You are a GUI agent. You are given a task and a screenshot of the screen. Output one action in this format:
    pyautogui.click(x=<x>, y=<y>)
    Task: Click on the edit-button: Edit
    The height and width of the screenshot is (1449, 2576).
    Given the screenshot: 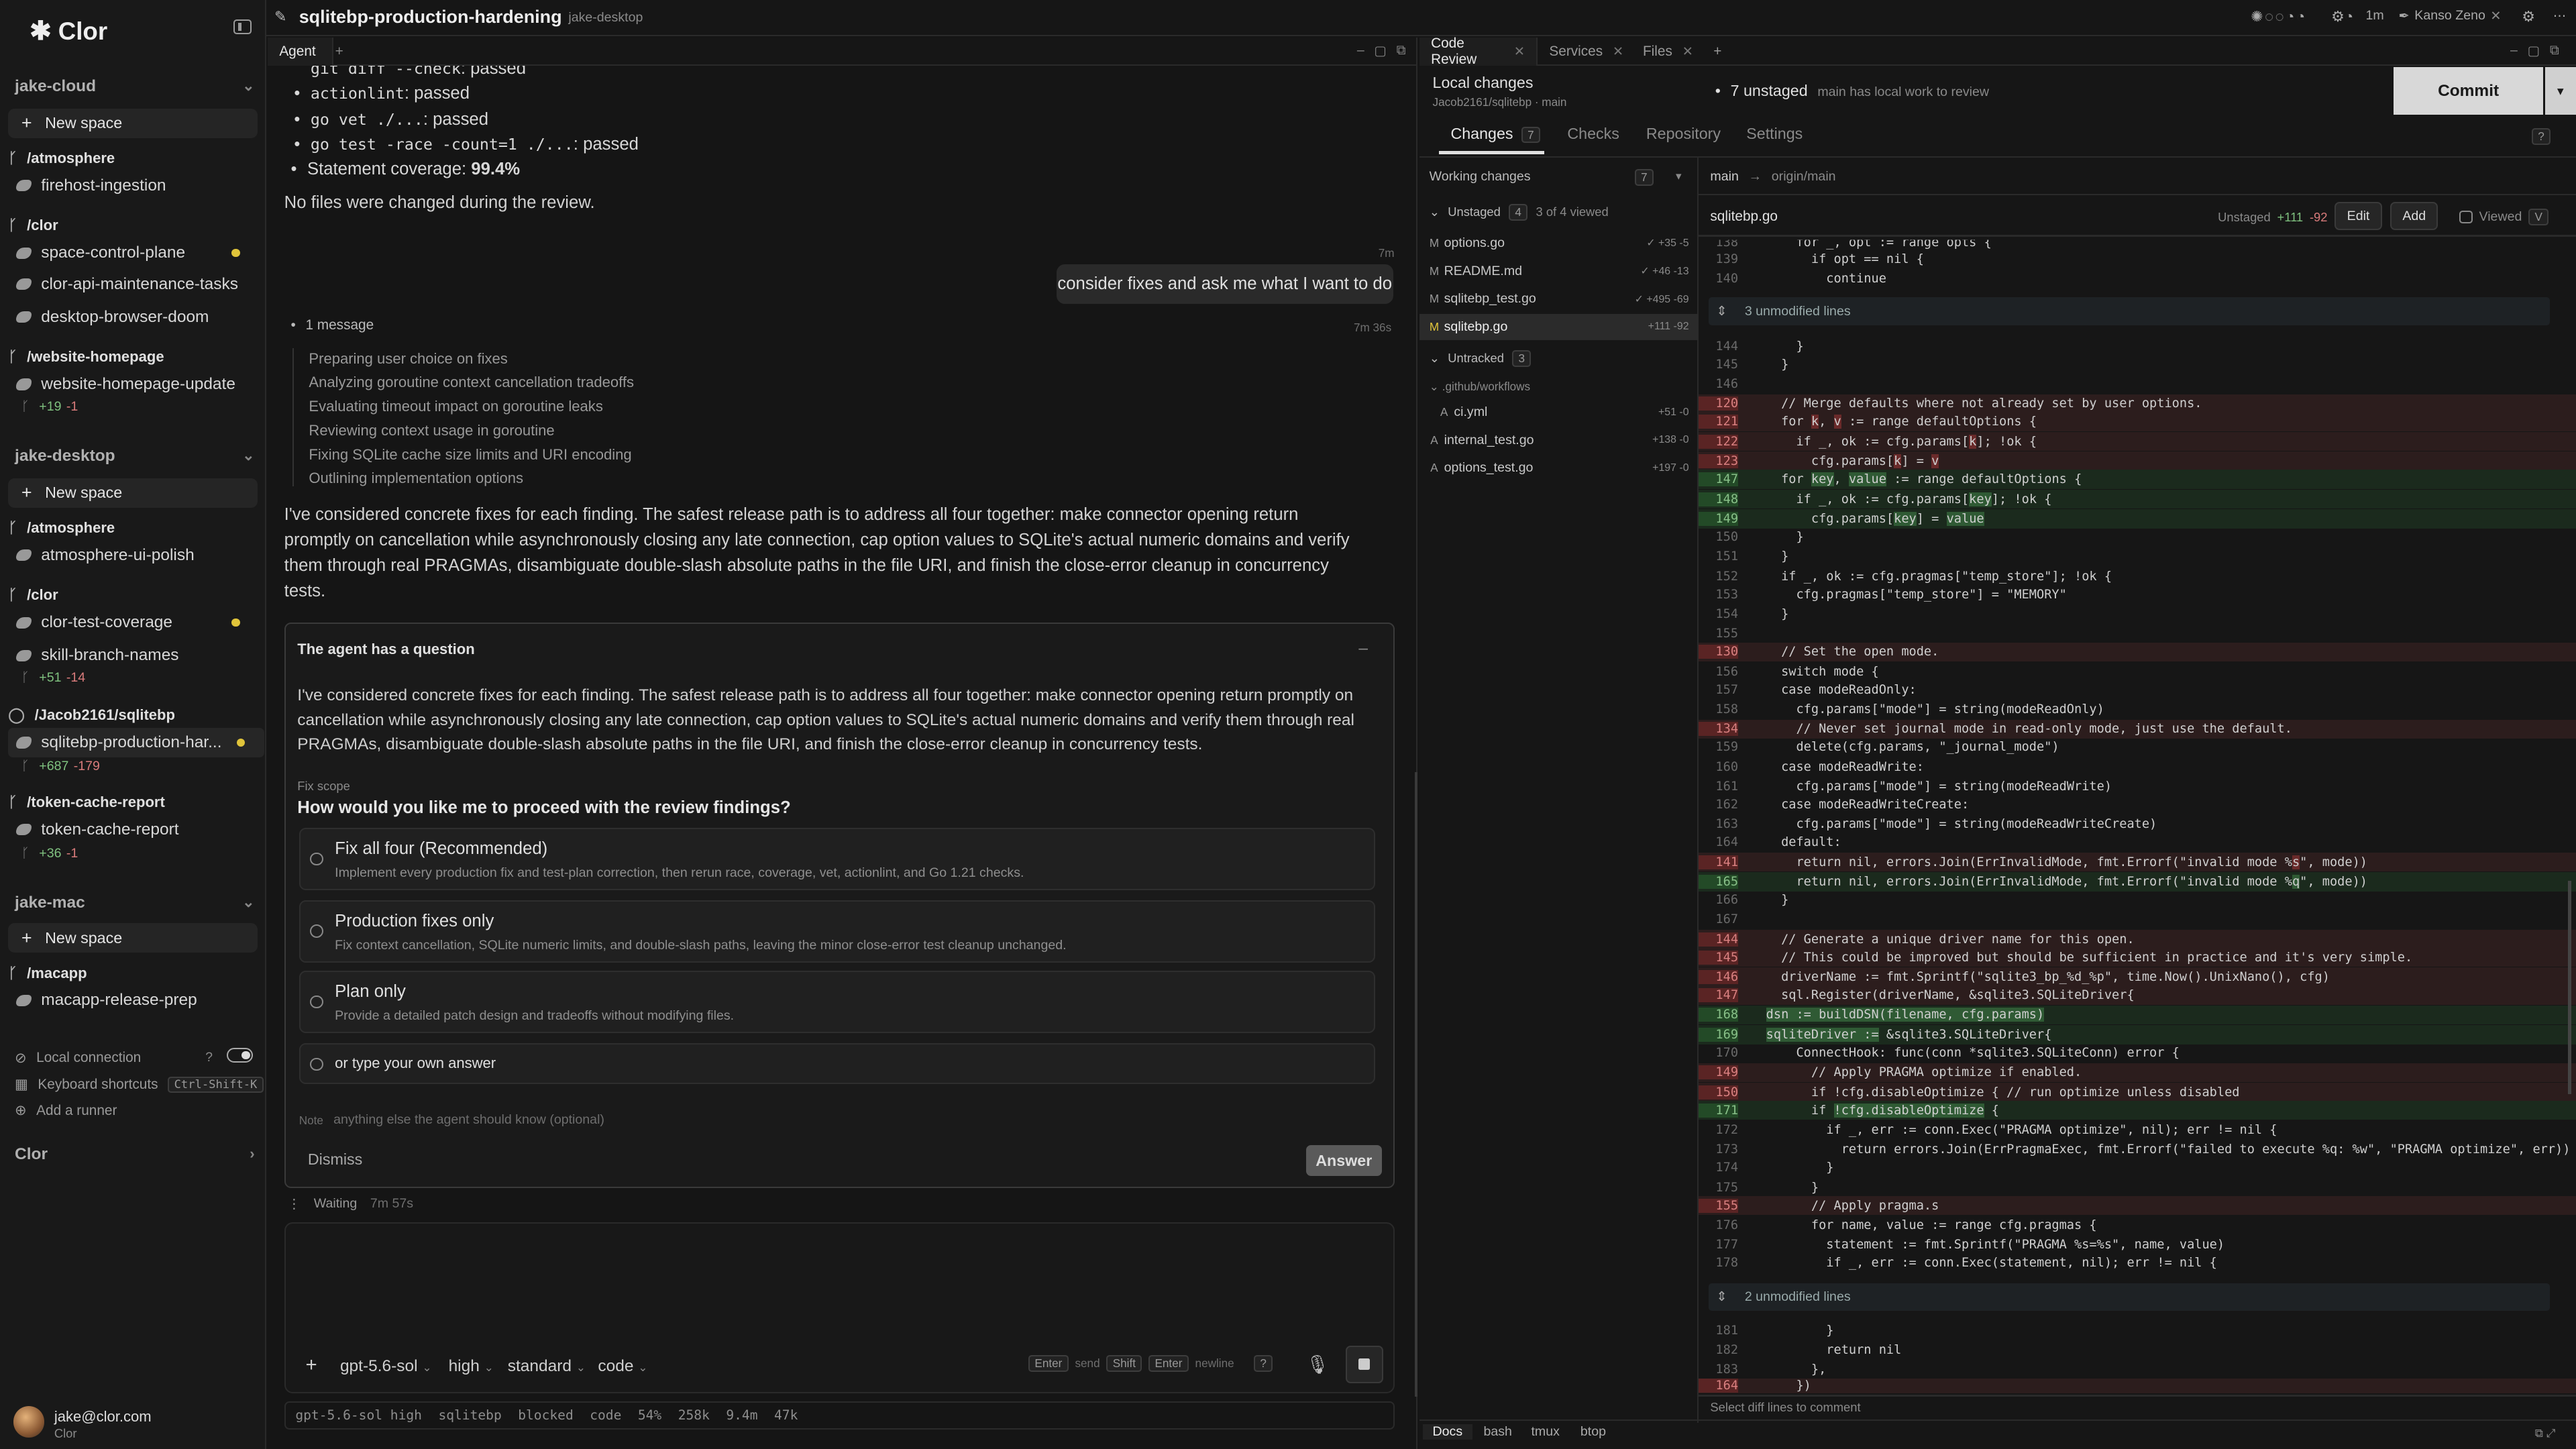 What is the action you would take?
    pyautogui.click(x=2358, y=216)
    